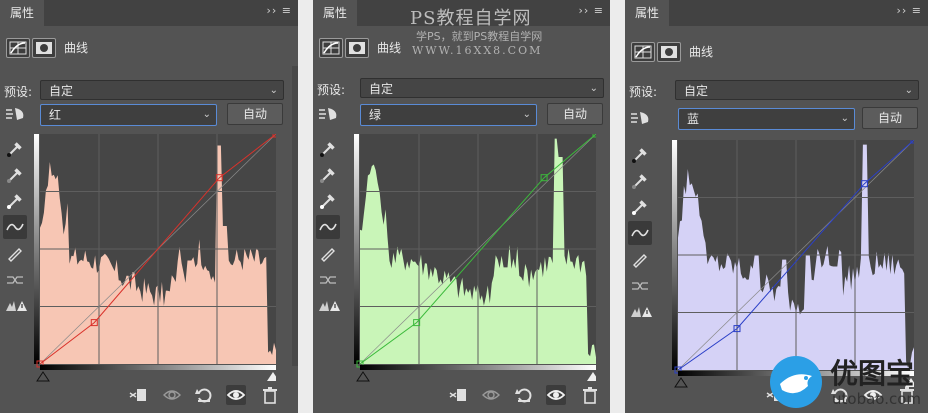 The height and width of the screenshot is (413, 928). What do you see at coordinates (693, 119) in the screenshot?
I see `channel-value: 蓝` at bounding box center [693, 119].